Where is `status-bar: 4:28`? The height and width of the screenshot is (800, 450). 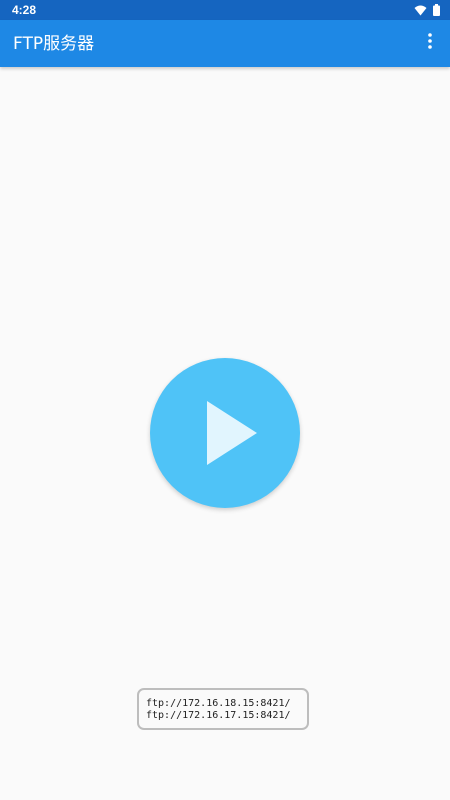
status-bar: 4:28 is located at coordinates (225, 10).